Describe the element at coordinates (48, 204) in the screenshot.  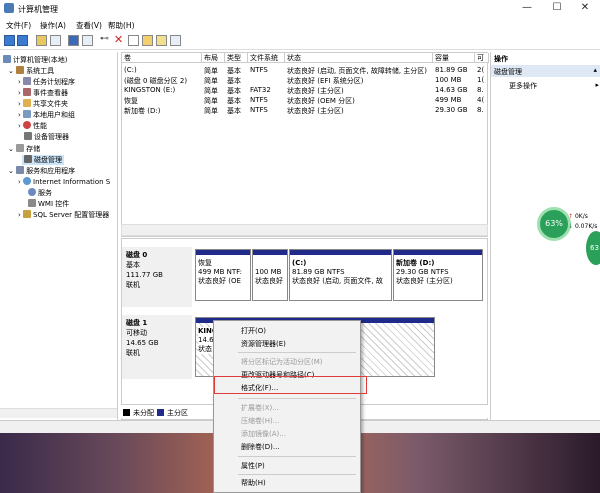
I see `tree-item-wmi: WMI 控件` at that location.